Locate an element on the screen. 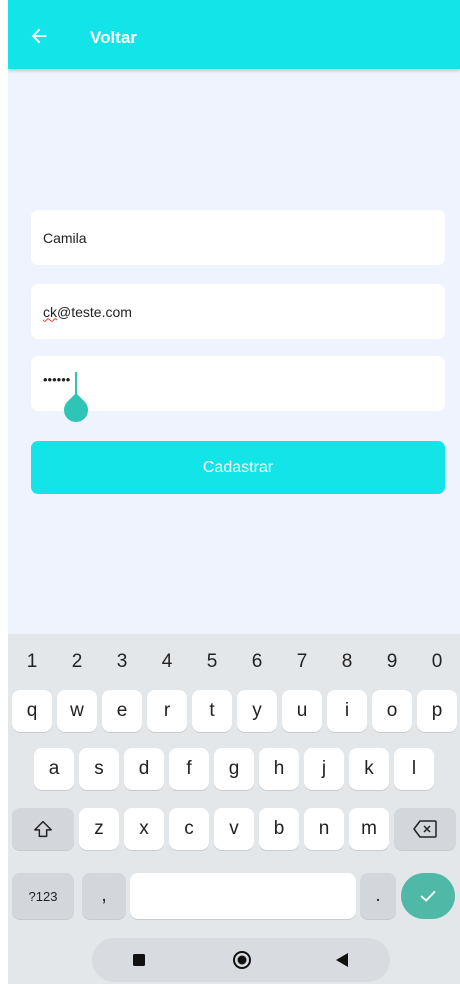 The width and height of the screenshot is (460, 984). key-y: y is located at coordinates (257, 711).